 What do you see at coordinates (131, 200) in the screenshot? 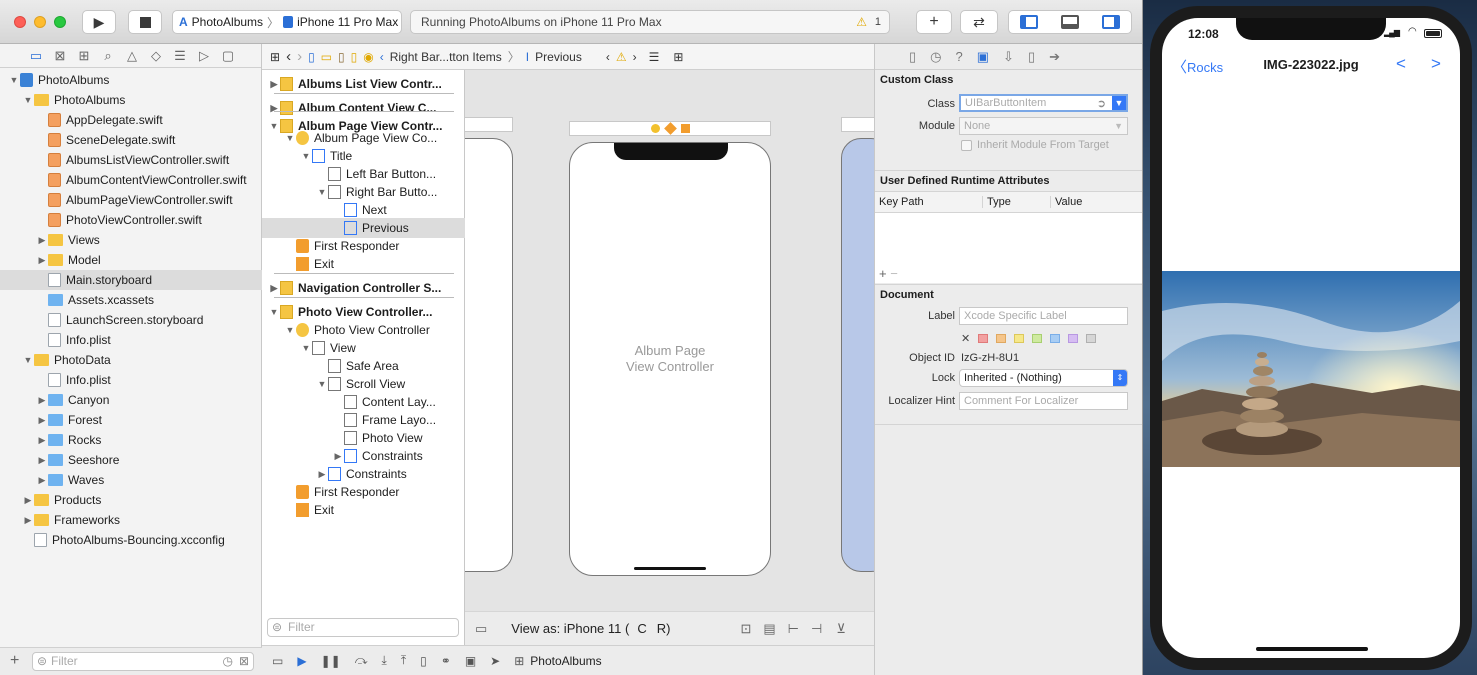
I see `navigator-item-albumpageviewcontroller-swift: AlbumPageViewController.swift` at bounding box center [131, 200].